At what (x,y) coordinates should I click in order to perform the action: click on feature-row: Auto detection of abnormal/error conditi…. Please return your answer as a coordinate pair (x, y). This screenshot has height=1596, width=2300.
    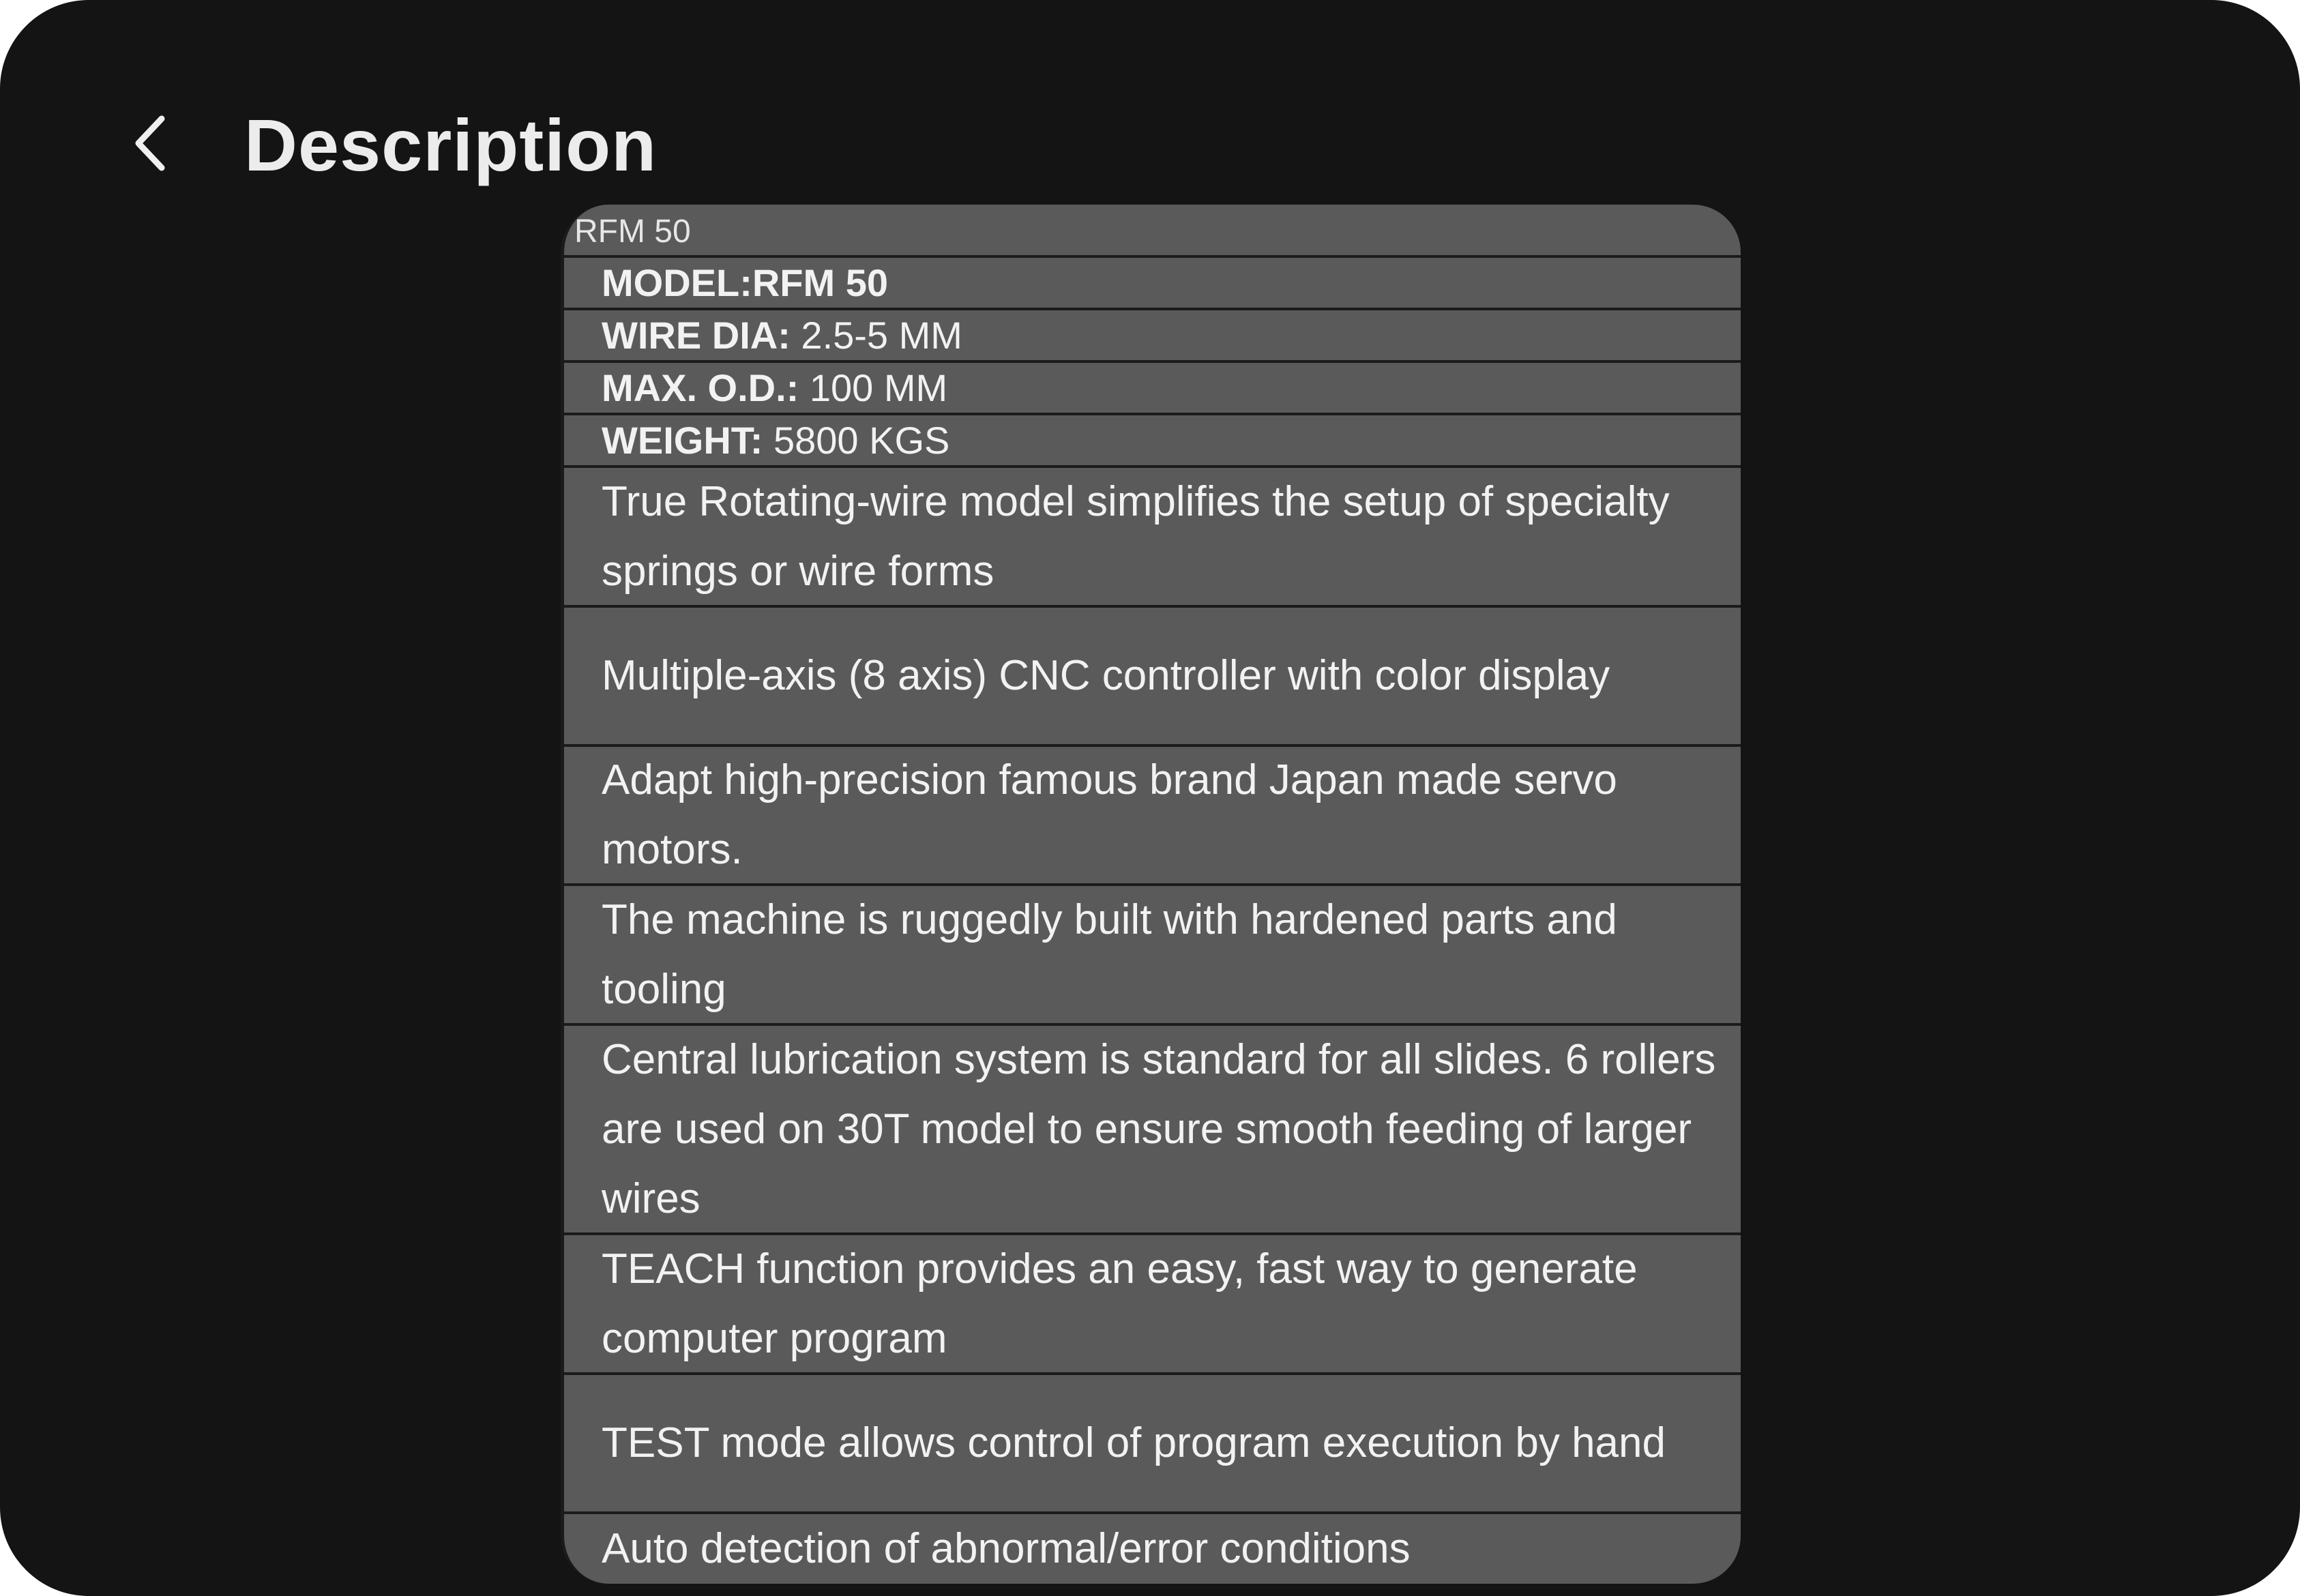
    Looking at the image, I should click on (1152, 1548).